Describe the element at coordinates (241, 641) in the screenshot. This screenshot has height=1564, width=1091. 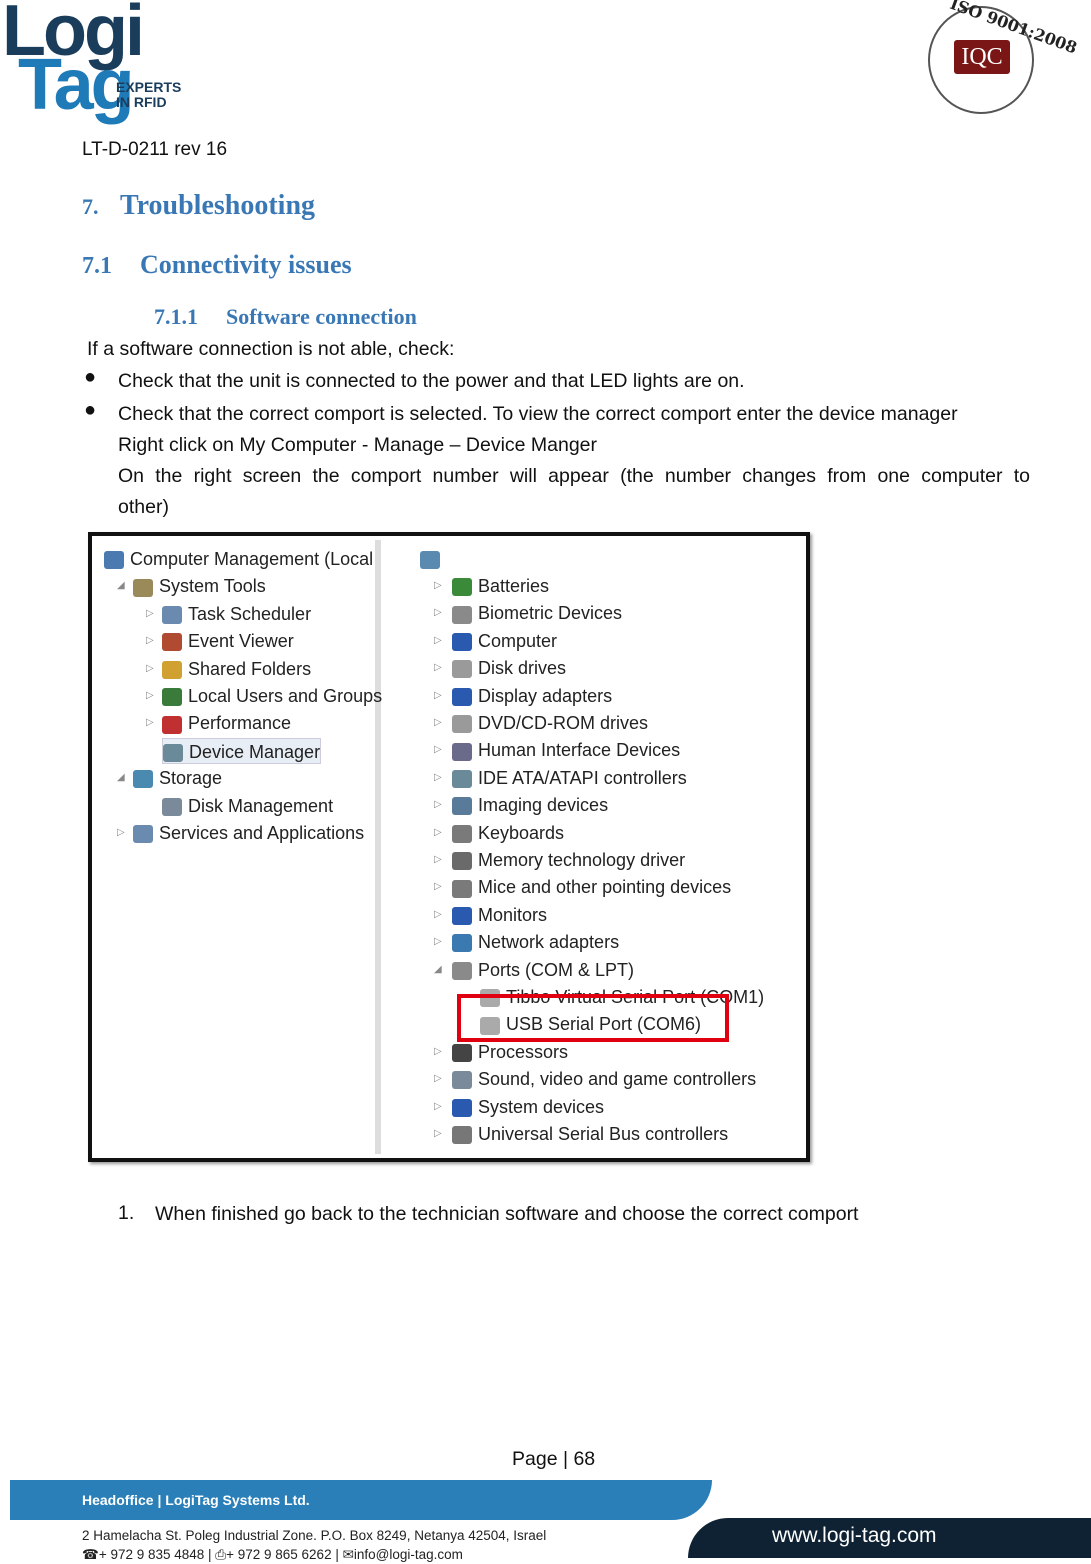
I see `tree-item-label: Event Viewer` at that location.